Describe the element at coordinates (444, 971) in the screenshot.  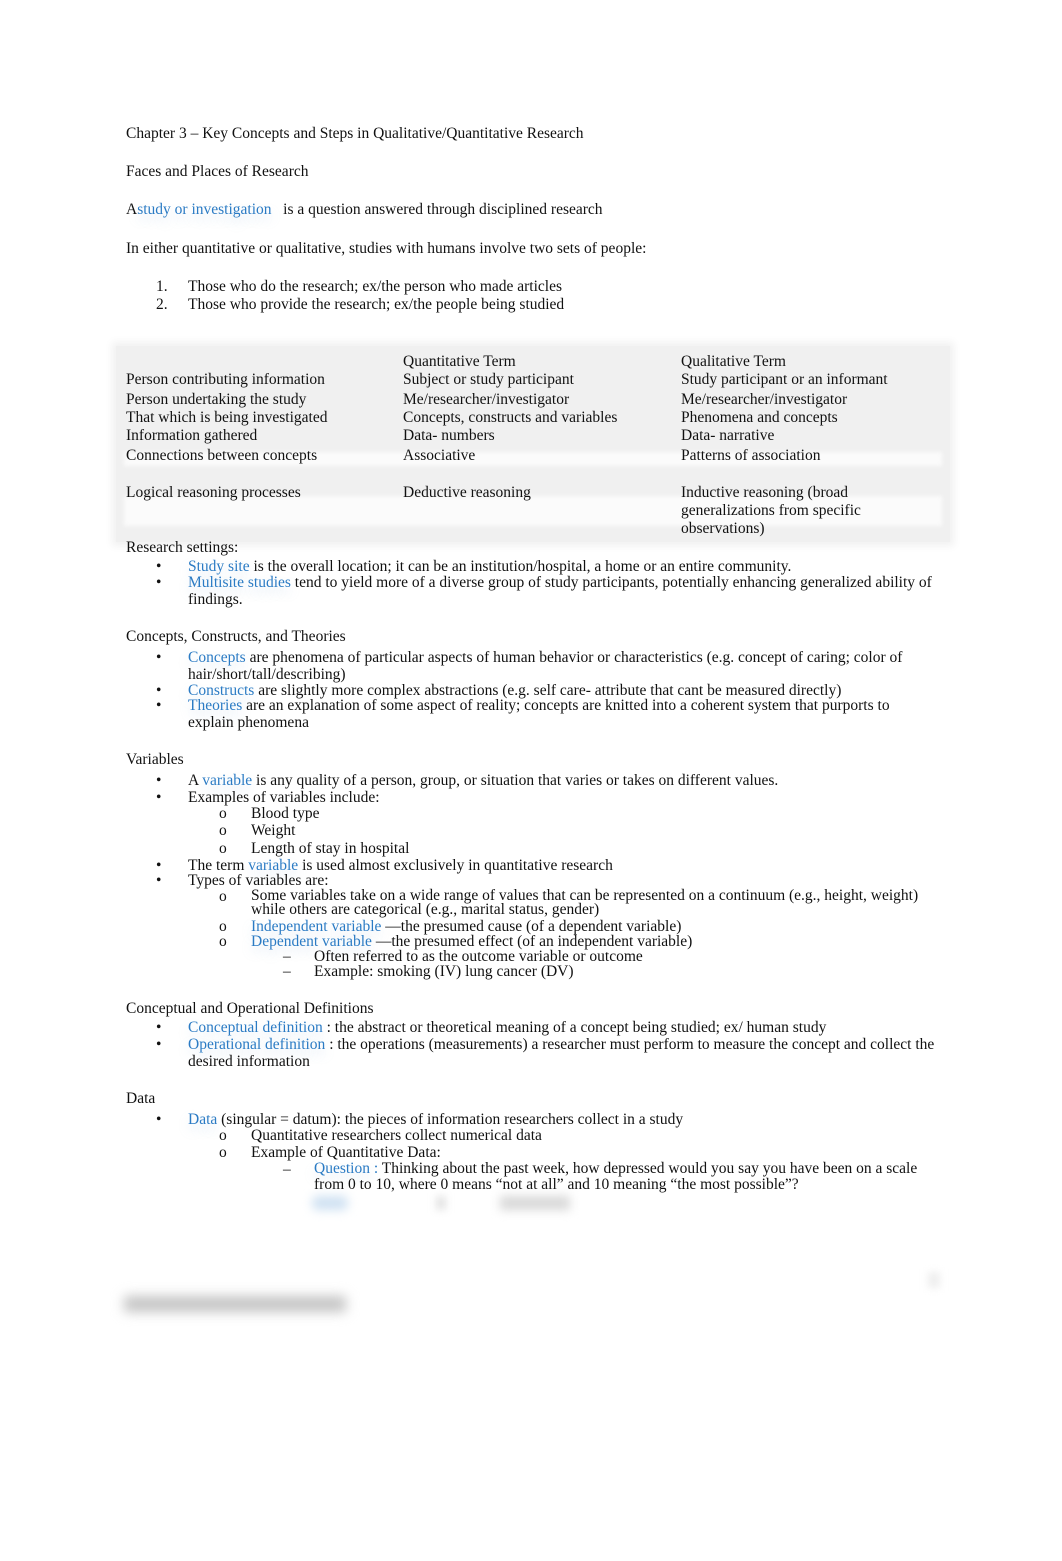
I see `dash-list-item-text: Example: smoking (IV) lung cancer (DV)` at that location.